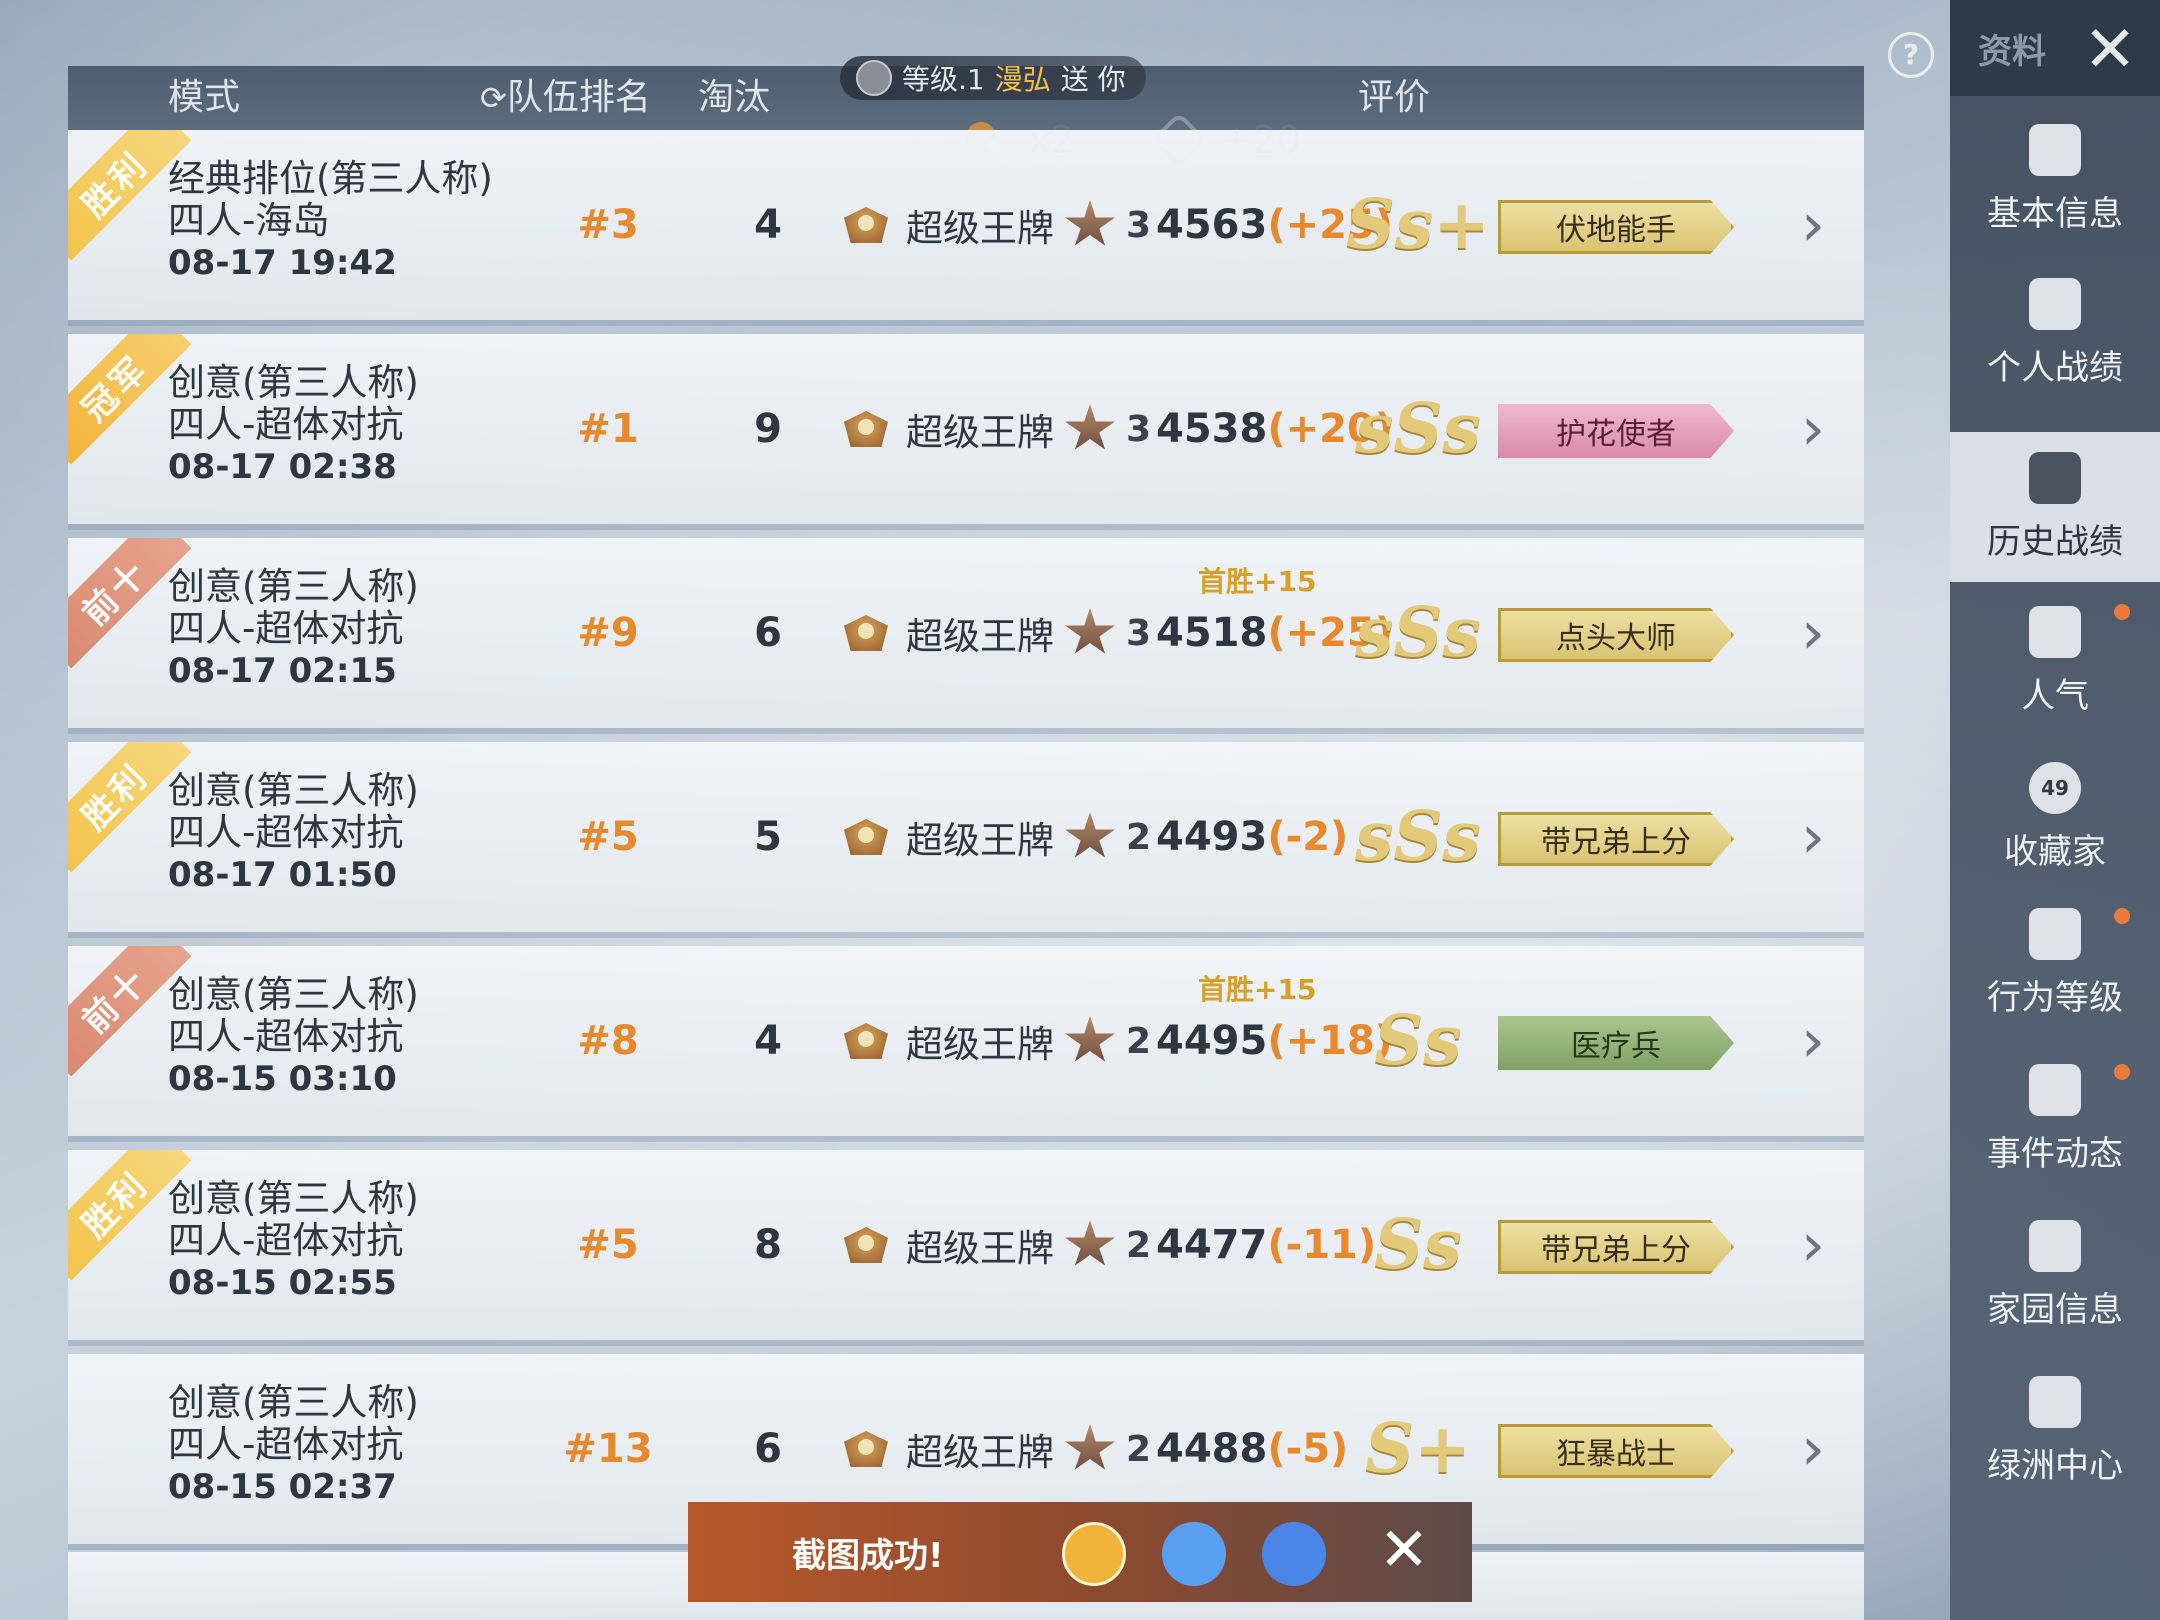  Describe the element at coordinates (1404, 1550) in the screenshot. I see `toast-close-icon: ✕` at that location.